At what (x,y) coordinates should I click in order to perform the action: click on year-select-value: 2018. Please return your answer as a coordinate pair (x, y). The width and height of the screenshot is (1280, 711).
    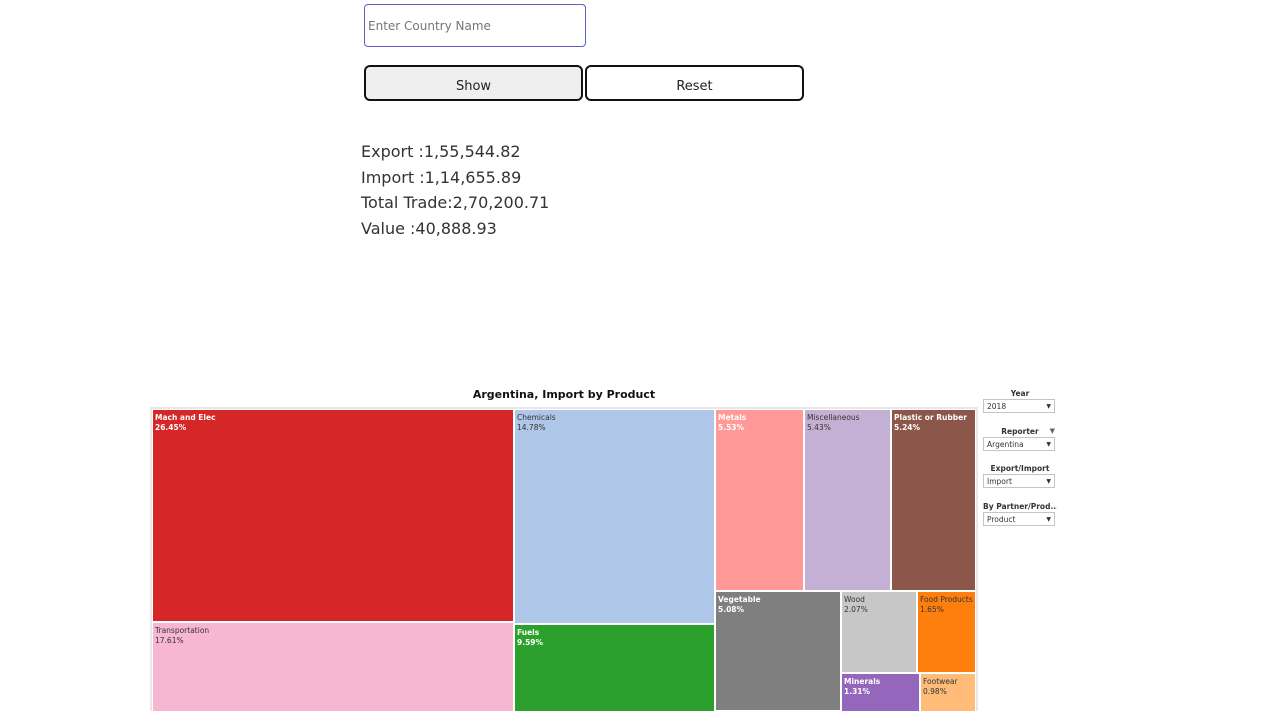
    Looking at the image, I should click on (997, 406).